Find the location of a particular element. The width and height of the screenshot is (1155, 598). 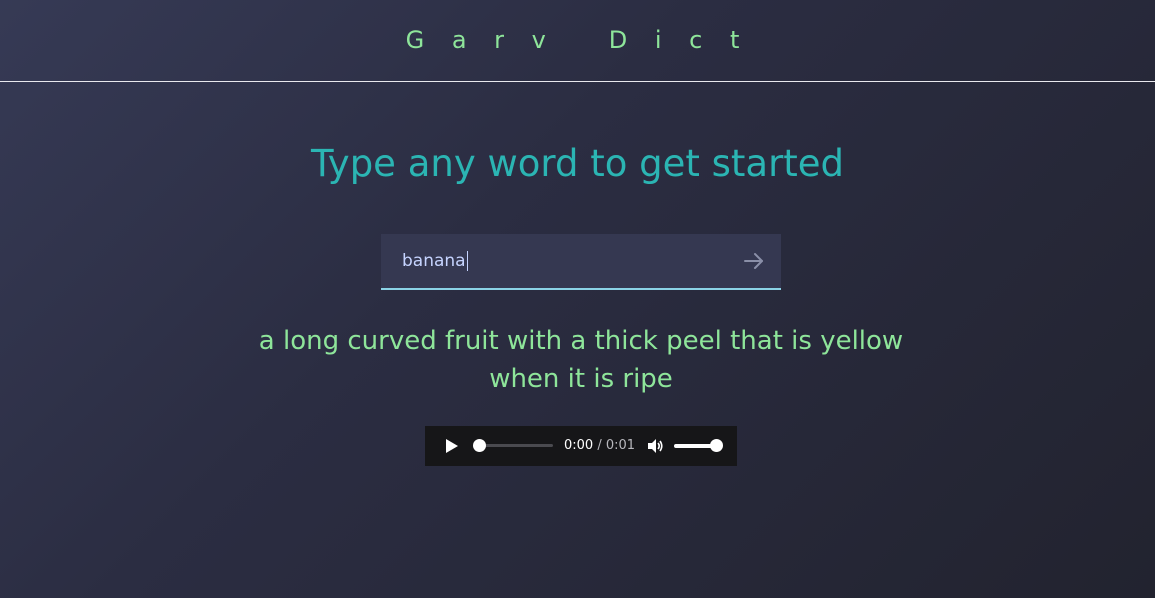

current-time: 0:00 is located at coordinates (579, 445).